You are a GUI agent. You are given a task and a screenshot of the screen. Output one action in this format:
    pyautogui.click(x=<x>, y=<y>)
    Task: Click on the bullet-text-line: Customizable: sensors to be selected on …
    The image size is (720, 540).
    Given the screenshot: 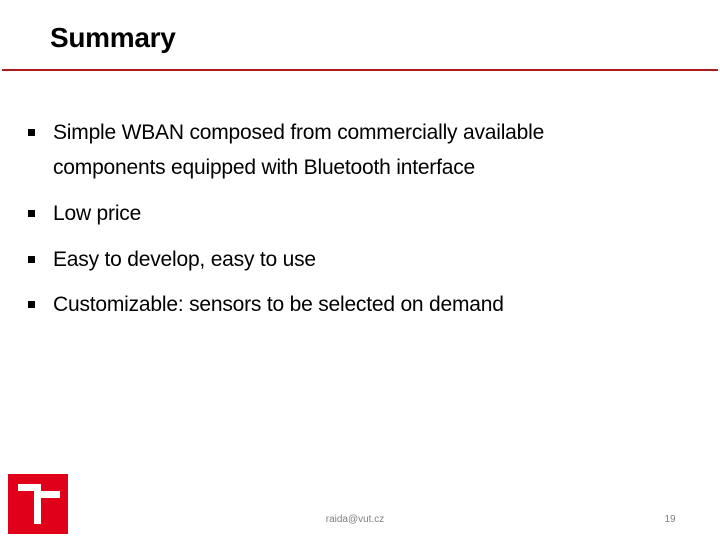 What is the action you would take?
    pyautogui.click(x=278, y=304)
    